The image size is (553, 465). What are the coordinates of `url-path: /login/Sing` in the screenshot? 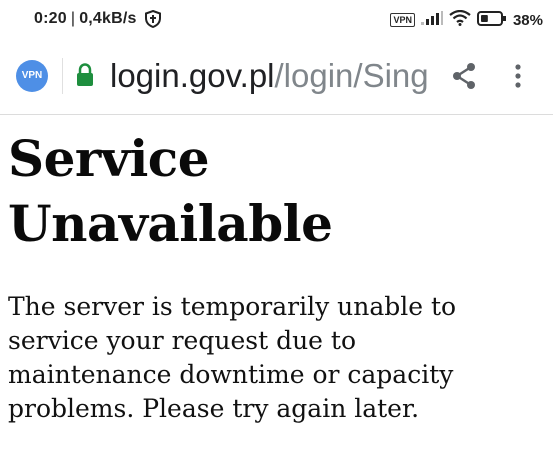 It's located at (351, 75).